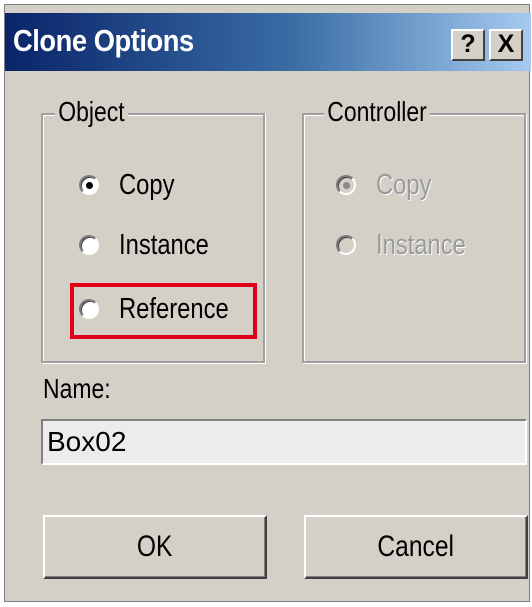  I want to click on radio-object-instance: Instance, so click(154, 245).